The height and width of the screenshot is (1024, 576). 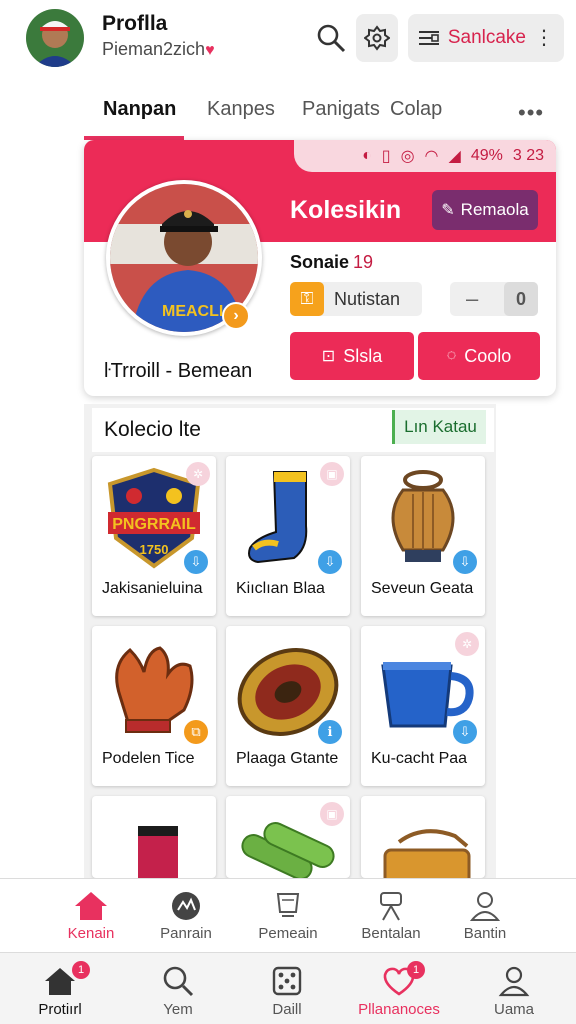 What do you see at coordinates (431, 156) in the screenshot?
I see `wifi-icon: ◠` at bounding box center [431, 156].